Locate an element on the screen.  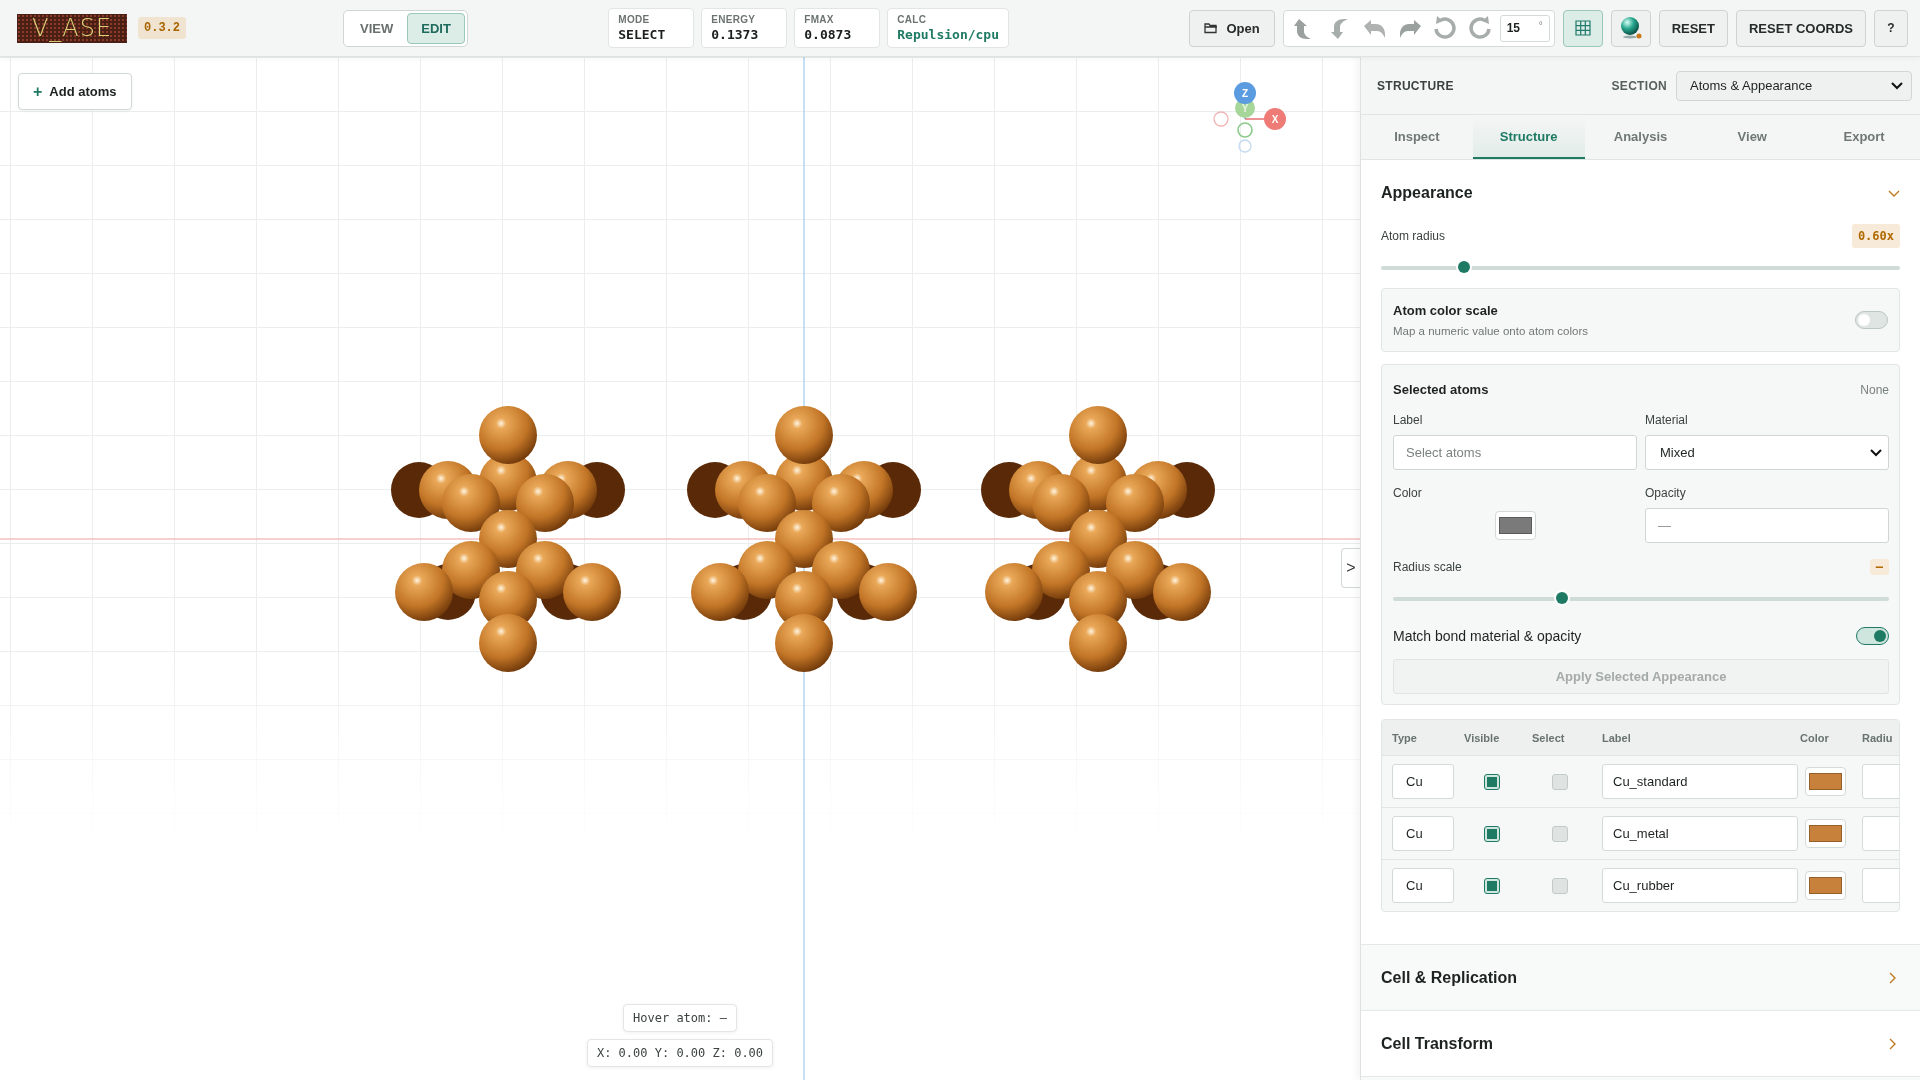
section-heading: Appearance is located at coordinates (1427, 193).